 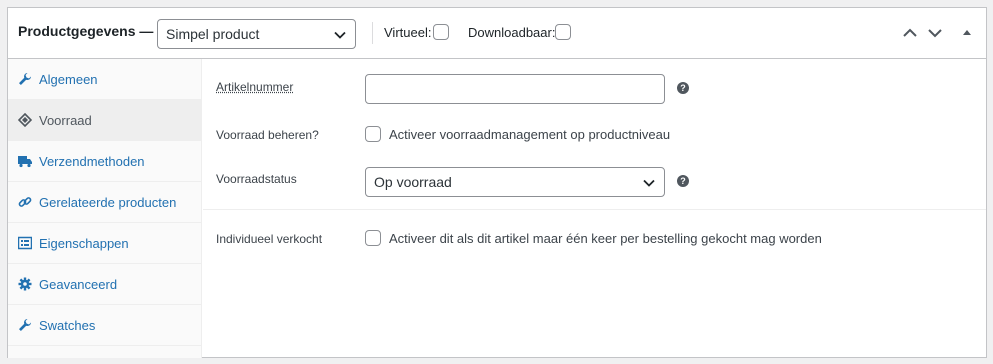 I want to click on tab-general: Algemeen, so click(x=105, y=79).